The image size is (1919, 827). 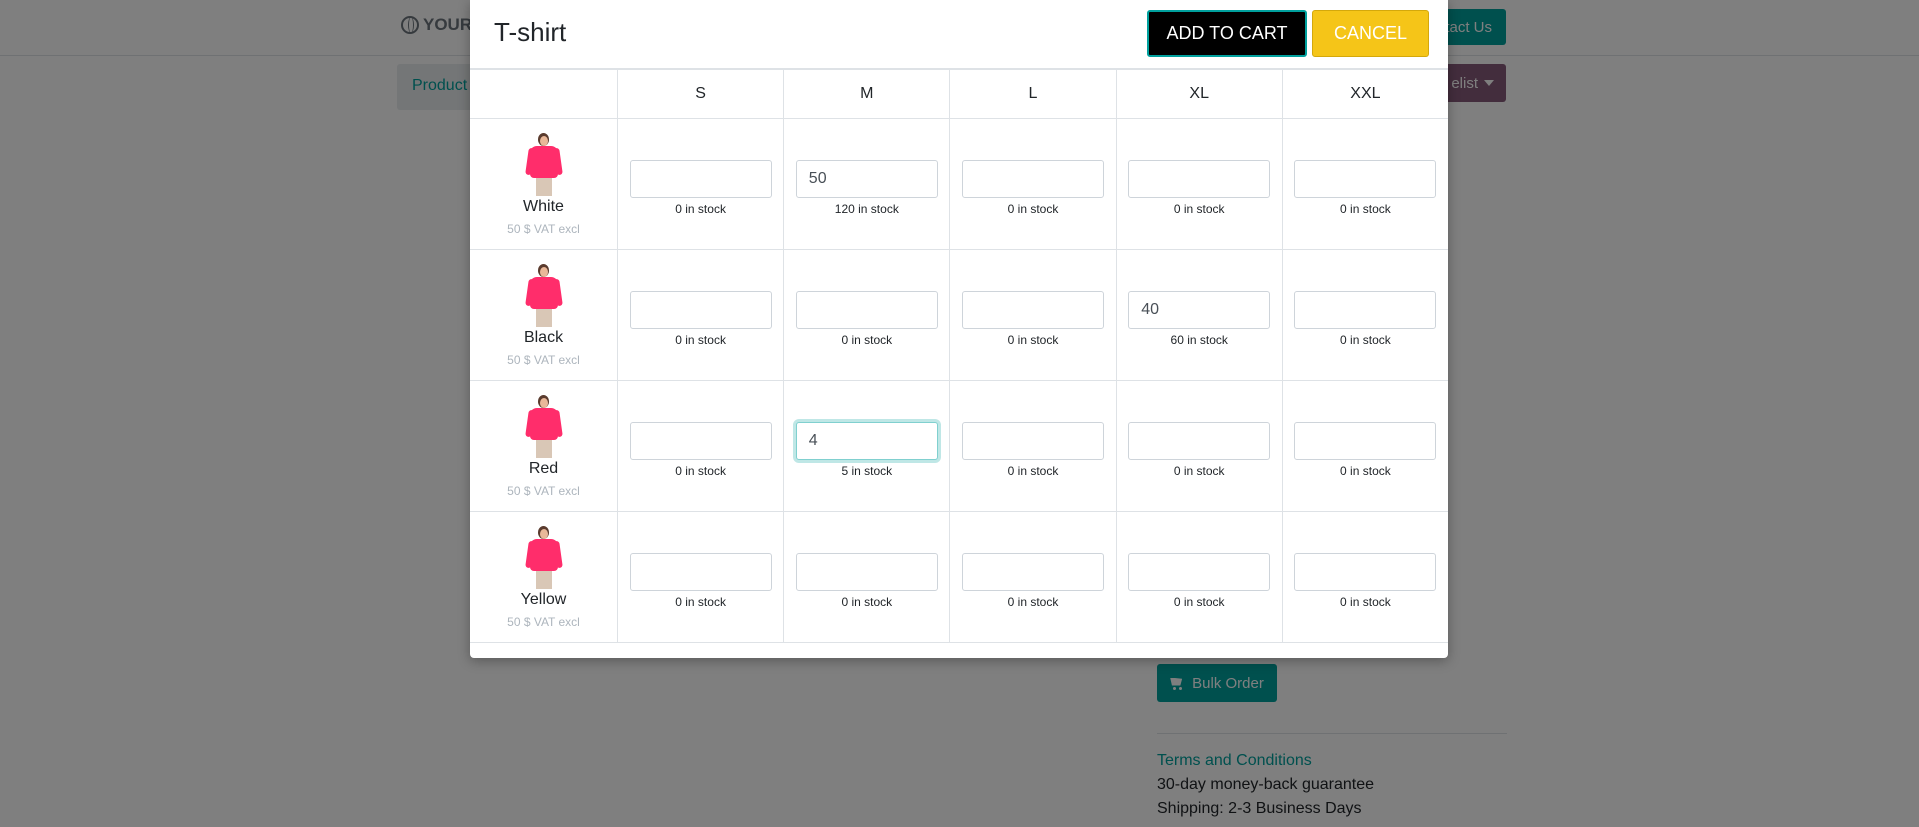 I want to click on corner-cell, so click(x=544, y=94).